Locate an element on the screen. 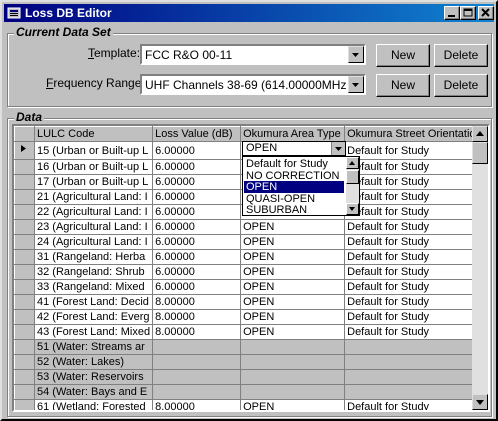 This screenshot has width=498, height=421. frequency-range-combo: UHF Channels 38-69 (614.00000MHz - 806 is located at coordinates (253, 84).